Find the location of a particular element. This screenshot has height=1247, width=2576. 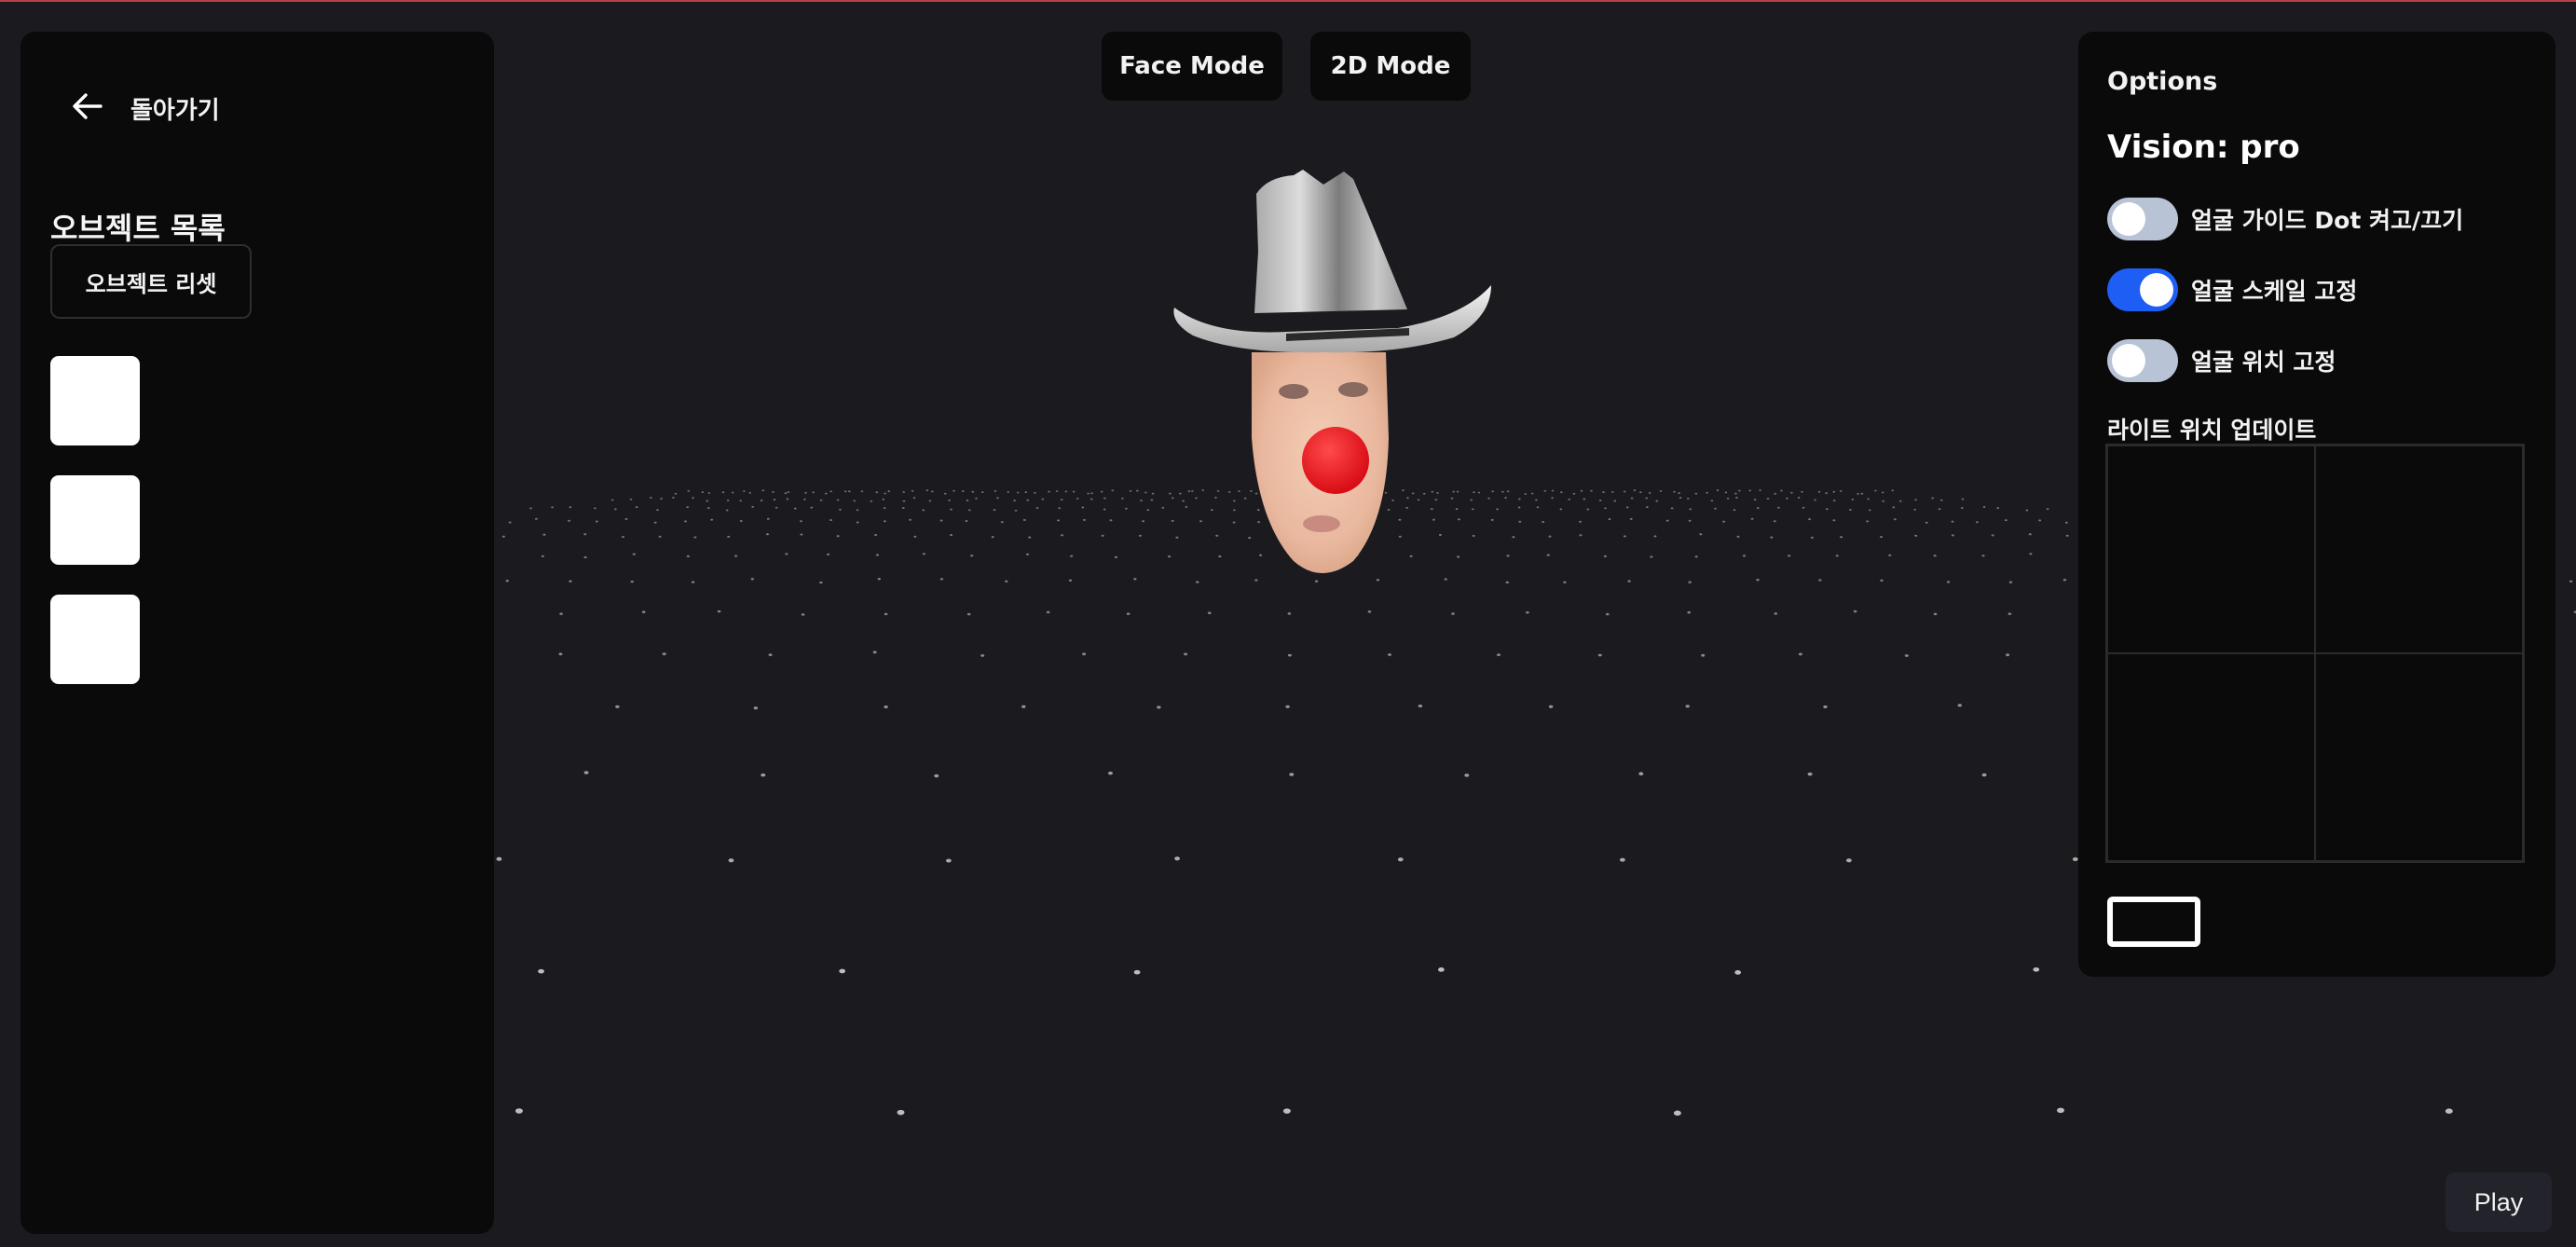

back-button: 돌아가기 is located at coordinates (144, 108).